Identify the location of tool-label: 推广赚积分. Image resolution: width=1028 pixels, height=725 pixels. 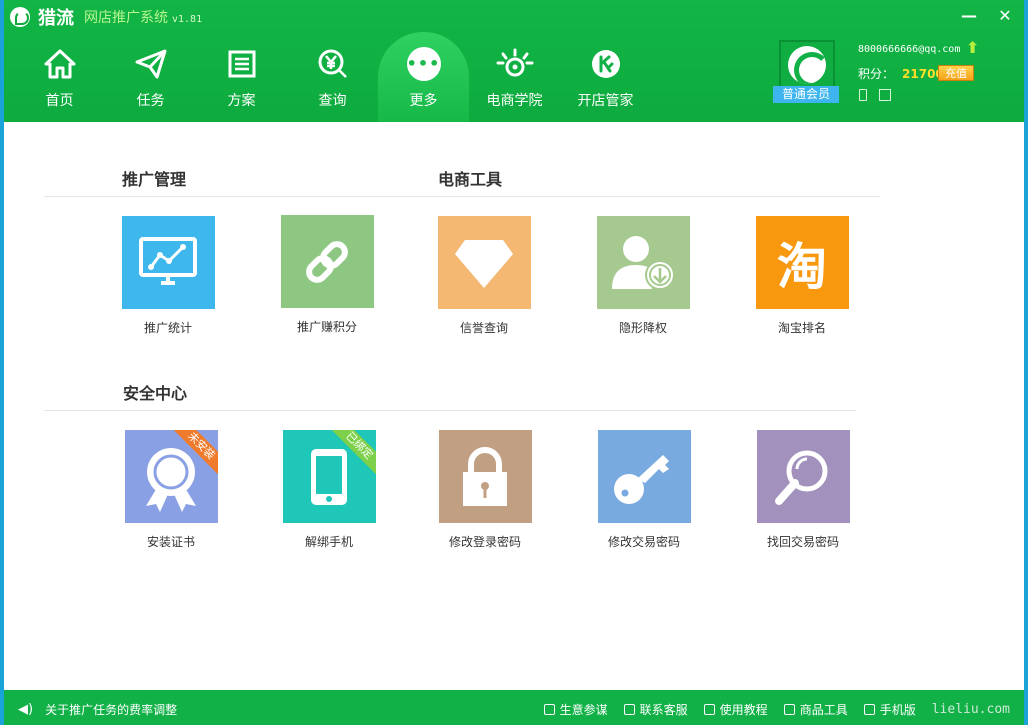
(326, 327).